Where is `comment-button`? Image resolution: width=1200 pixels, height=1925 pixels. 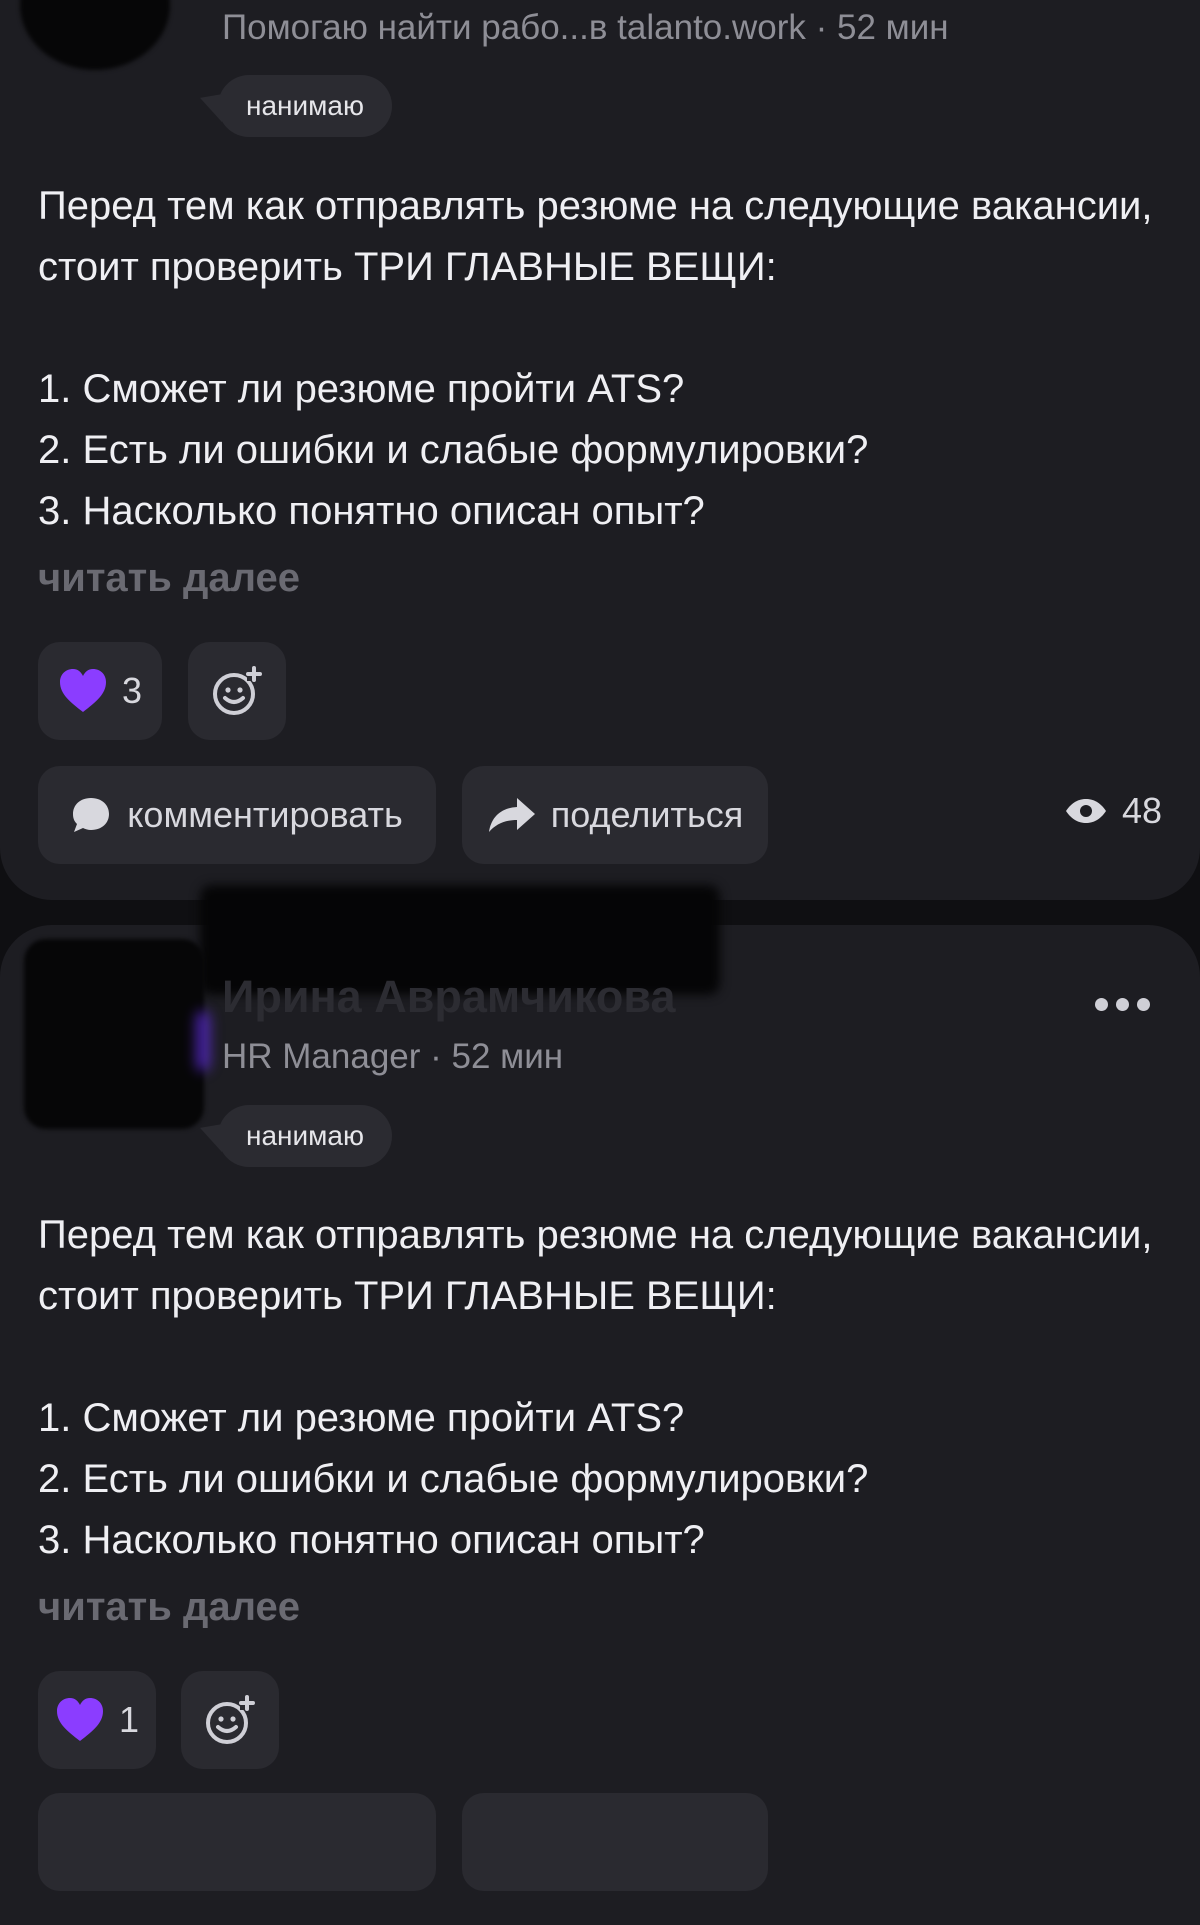
comment-button is located at coordinates (237, 1842).